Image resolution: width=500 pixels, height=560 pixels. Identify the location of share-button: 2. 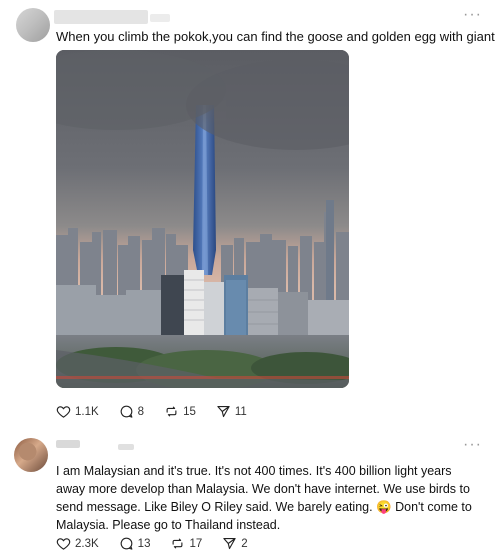
(235, 543).